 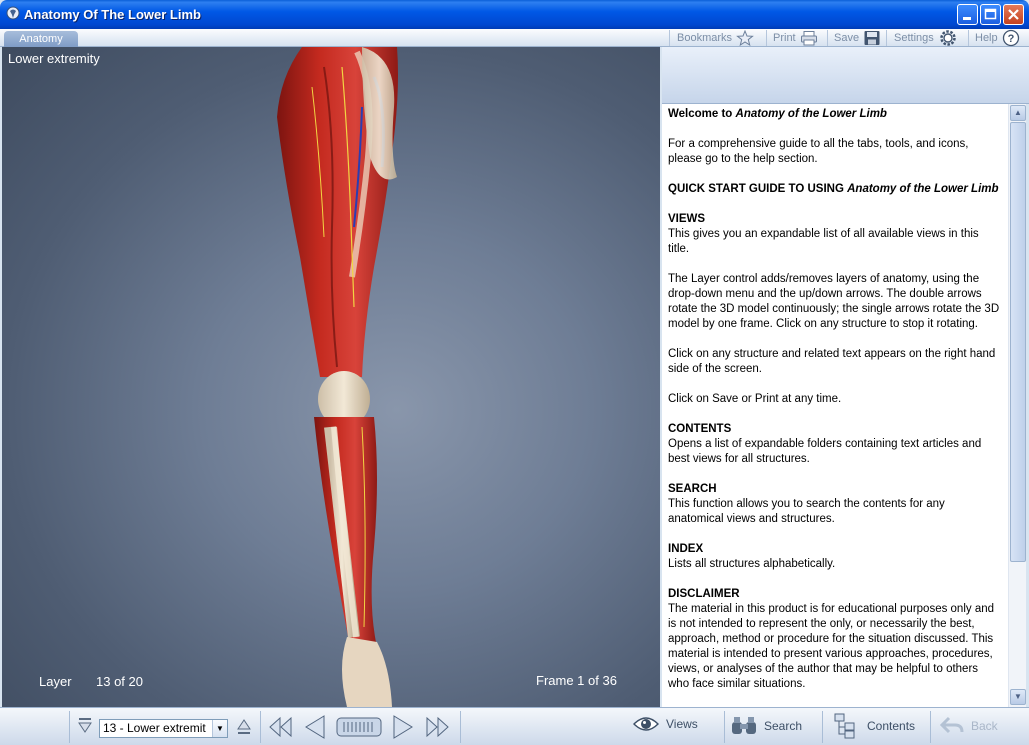 What do you see at coordinates (968, 726) in the screenshot?
I see `back-button: Back` at bounding box center [968, 726].